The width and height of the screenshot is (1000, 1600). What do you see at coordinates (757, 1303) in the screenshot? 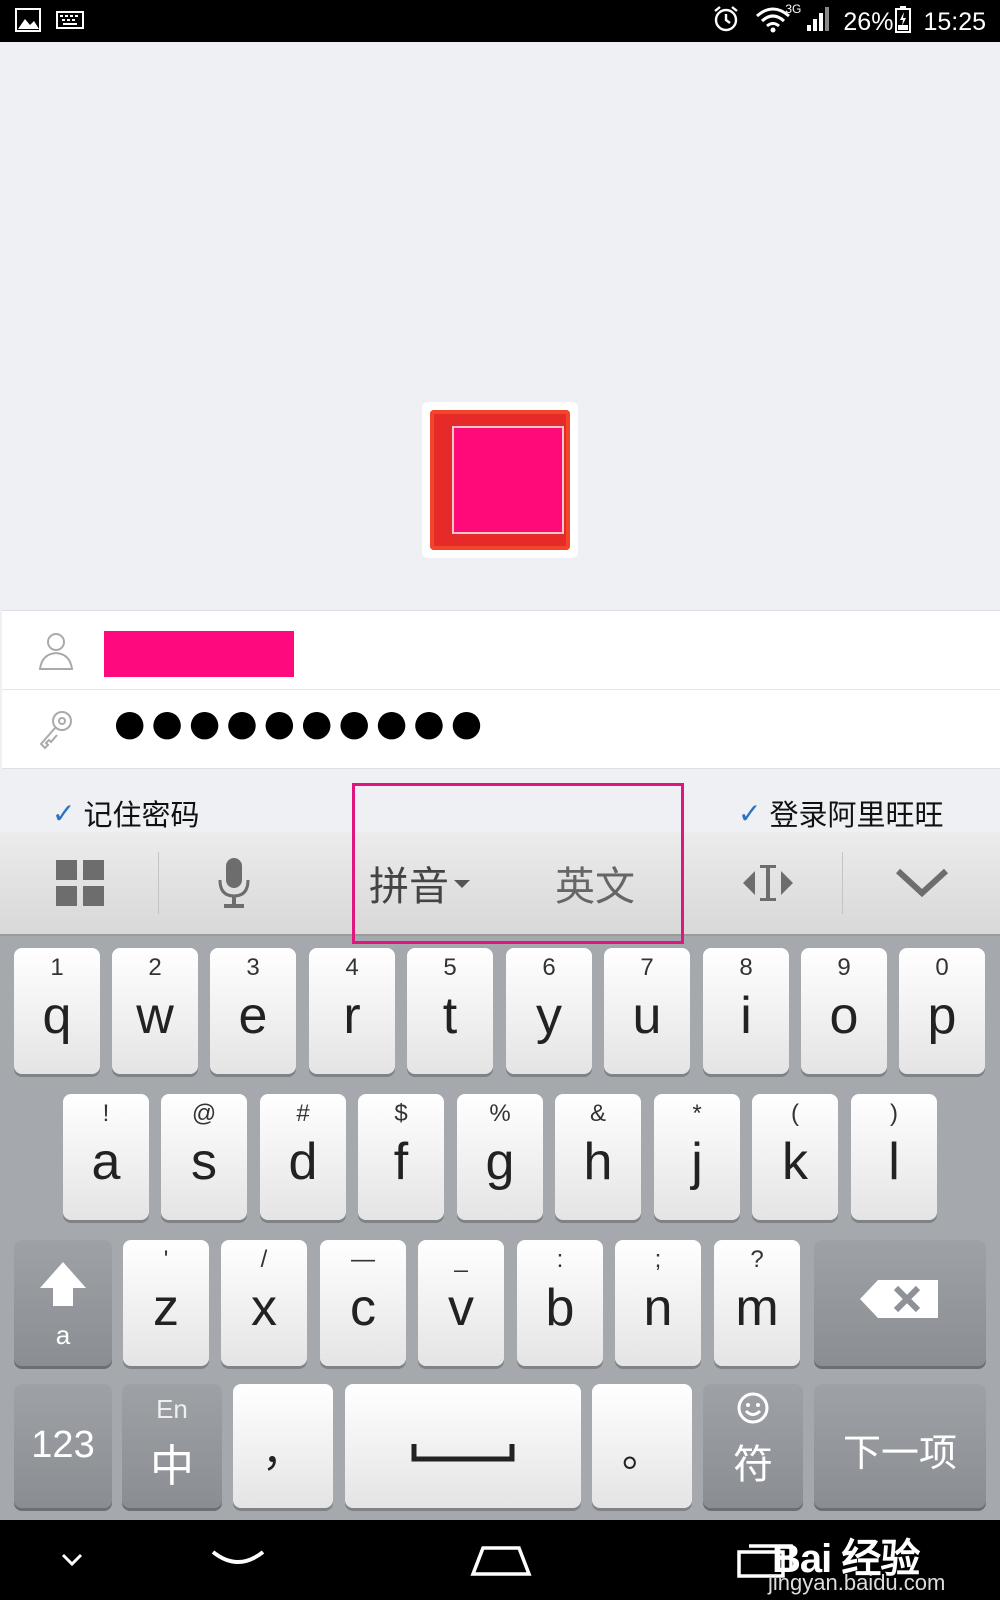
I see `key-m: ? m` at bounding box center [757, 1303].